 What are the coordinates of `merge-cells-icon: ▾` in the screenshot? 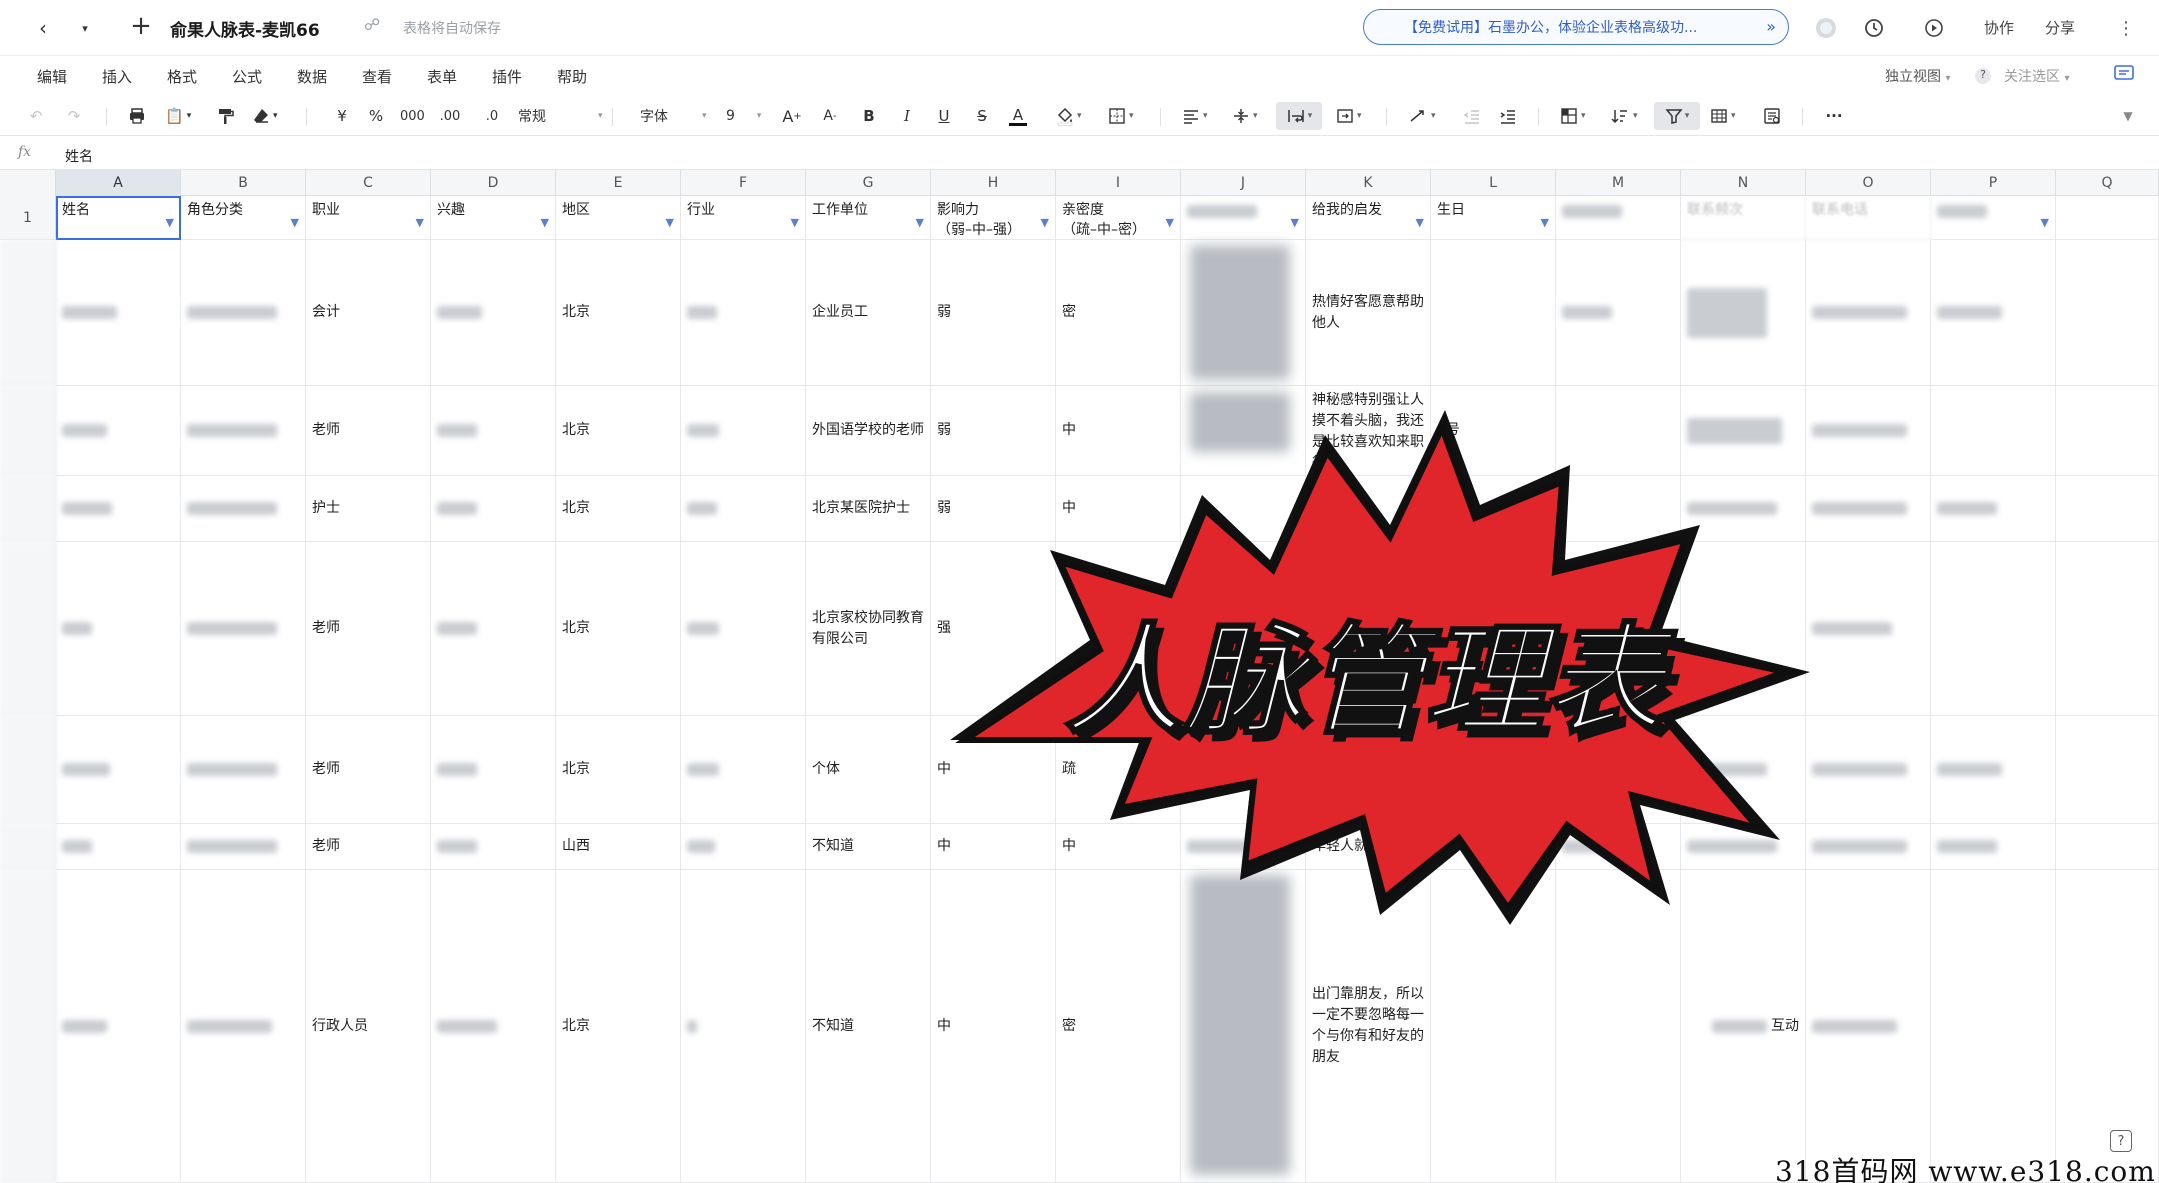 It's located at (1349, 116).